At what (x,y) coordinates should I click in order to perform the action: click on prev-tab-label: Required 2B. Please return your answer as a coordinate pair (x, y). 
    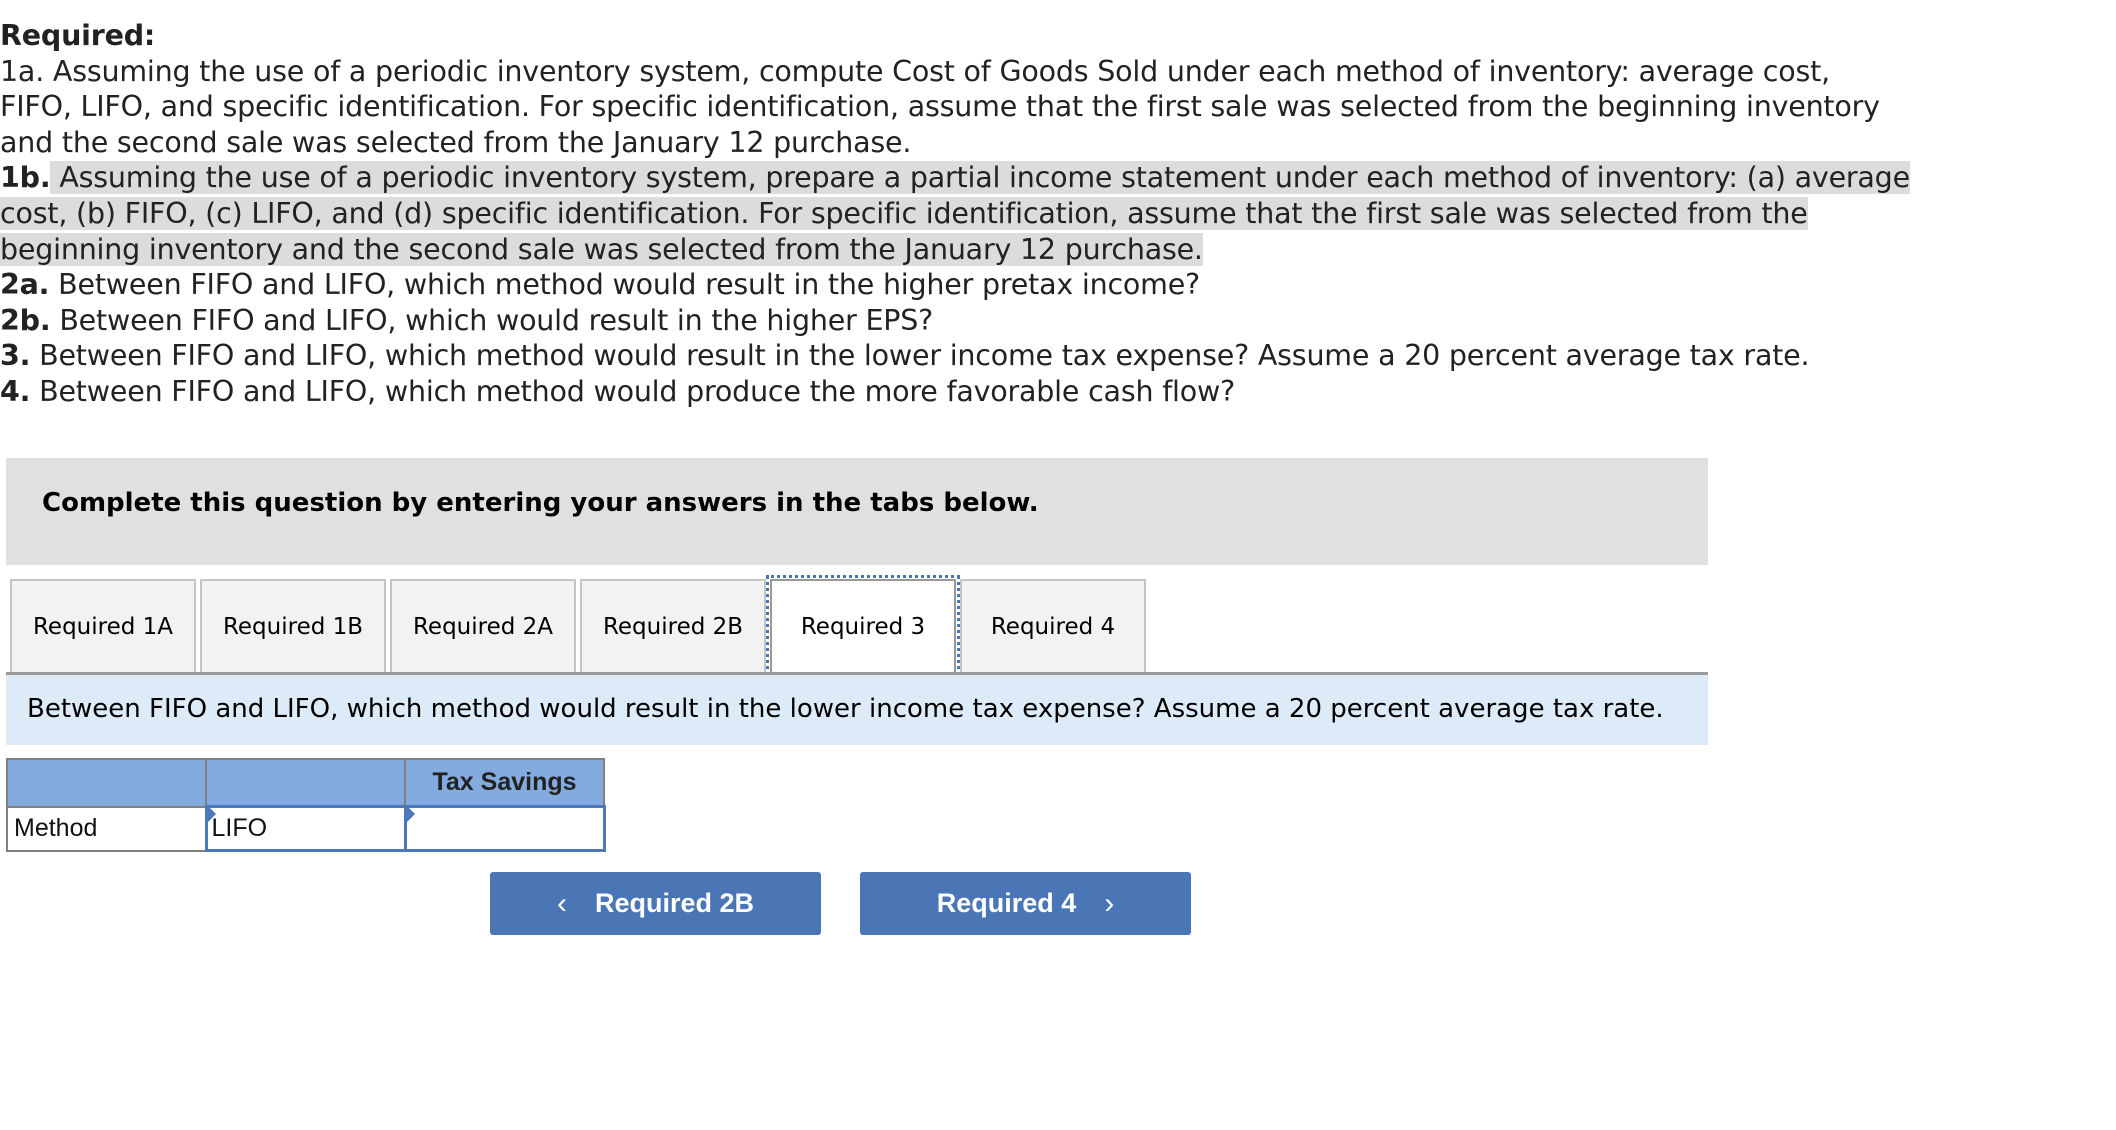
    Looking at the image, I should click on (674, 903).